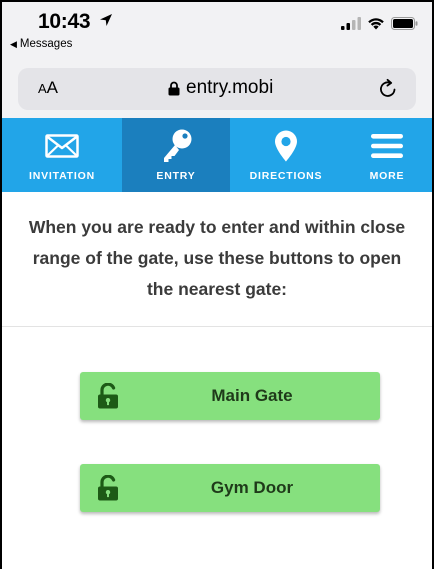  I want to click on browser-address-bar: AA entry.mobi, so click(217, 91).